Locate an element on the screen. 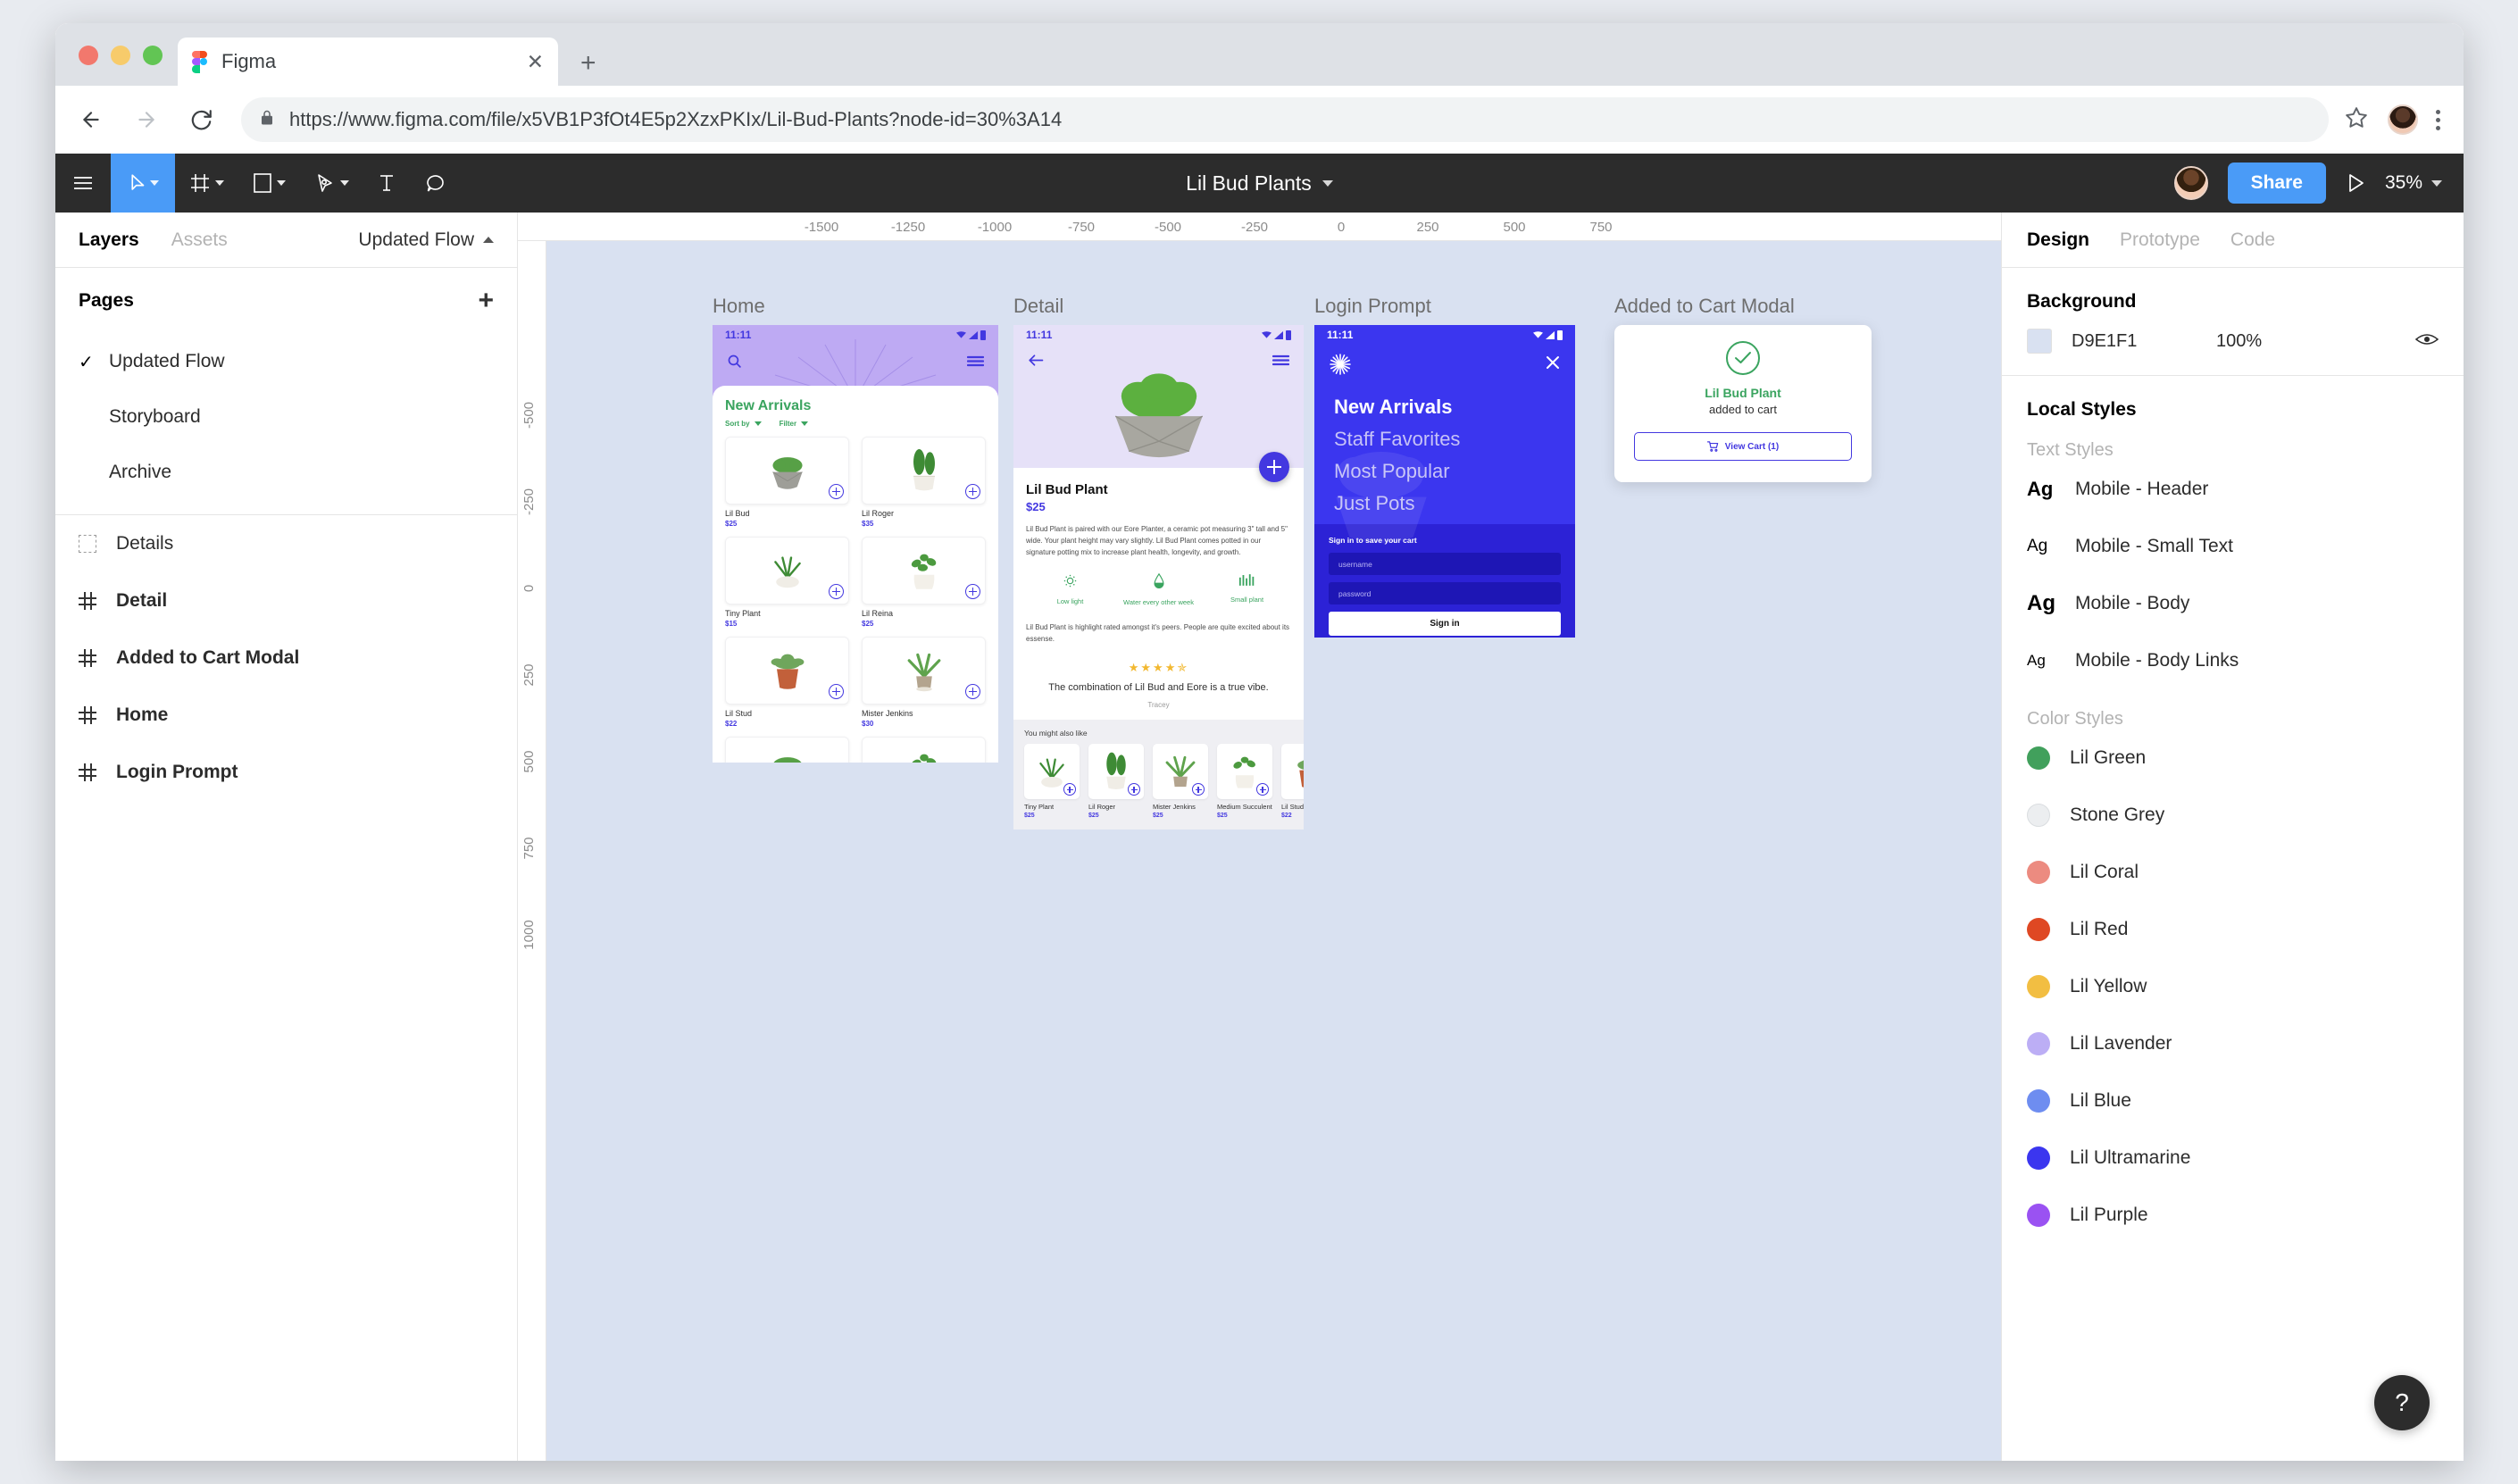  product-card: Lil Bud $25 is located at coordinates (787, 482).